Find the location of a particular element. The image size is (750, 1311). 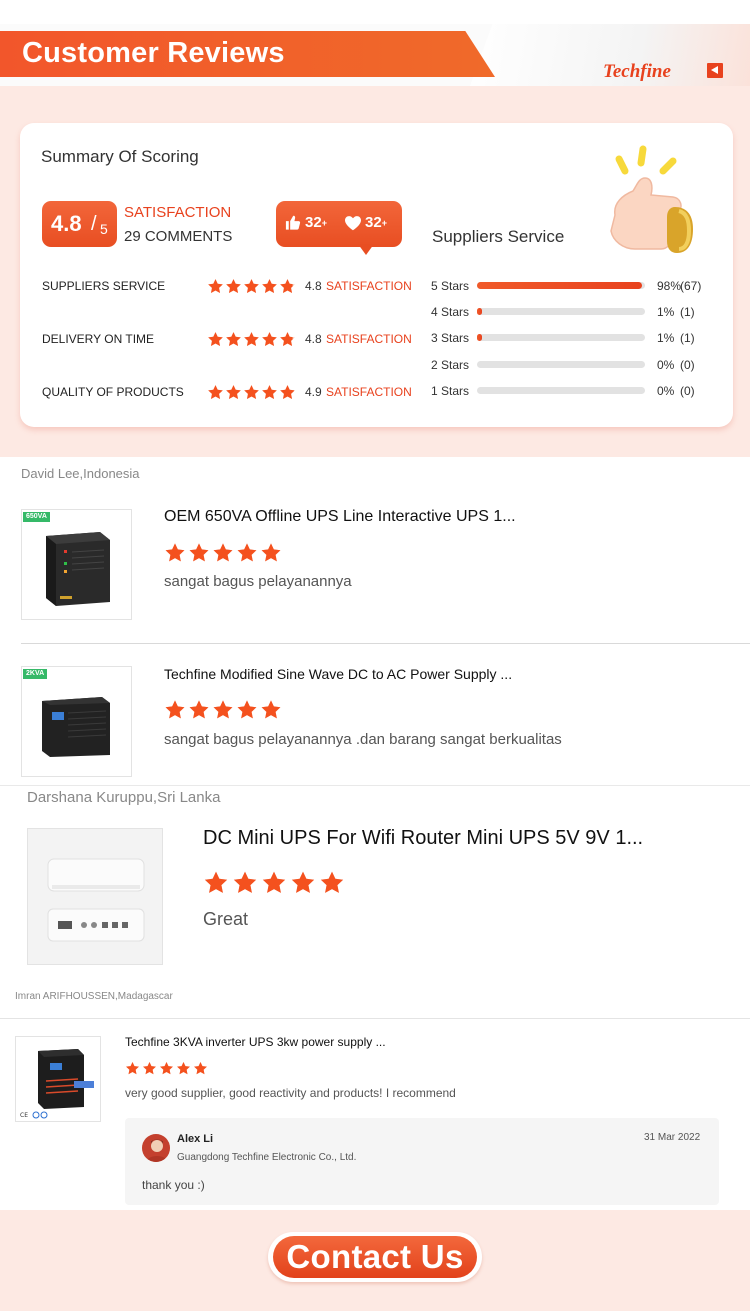

contact-us-button: Contact Us is located at coordinates (375, 1257).